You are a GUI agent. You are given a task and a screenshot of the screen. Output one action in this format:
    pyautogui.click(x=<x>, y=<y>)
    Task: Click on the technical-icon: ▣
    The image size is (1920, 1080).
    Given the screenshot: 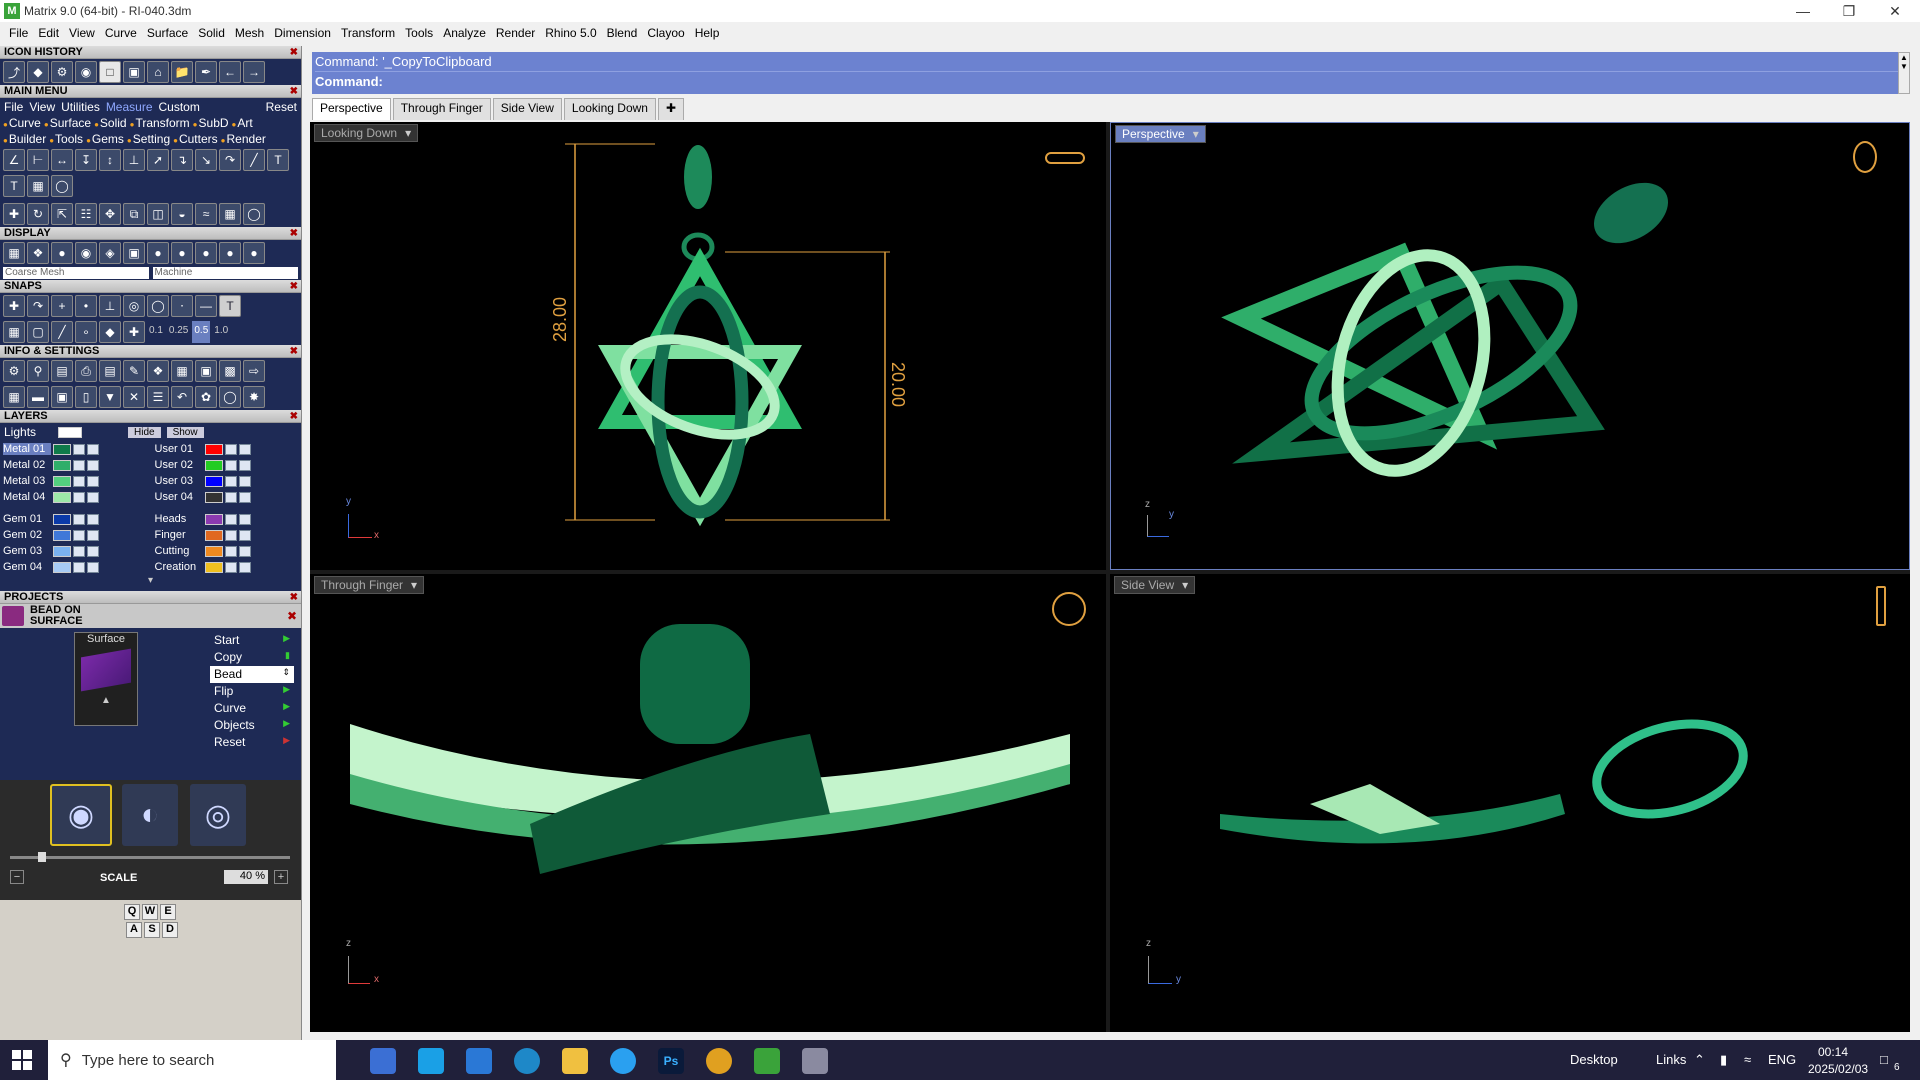 What is the action you would take?
    pyautogui.click(x=134, y=253)
    